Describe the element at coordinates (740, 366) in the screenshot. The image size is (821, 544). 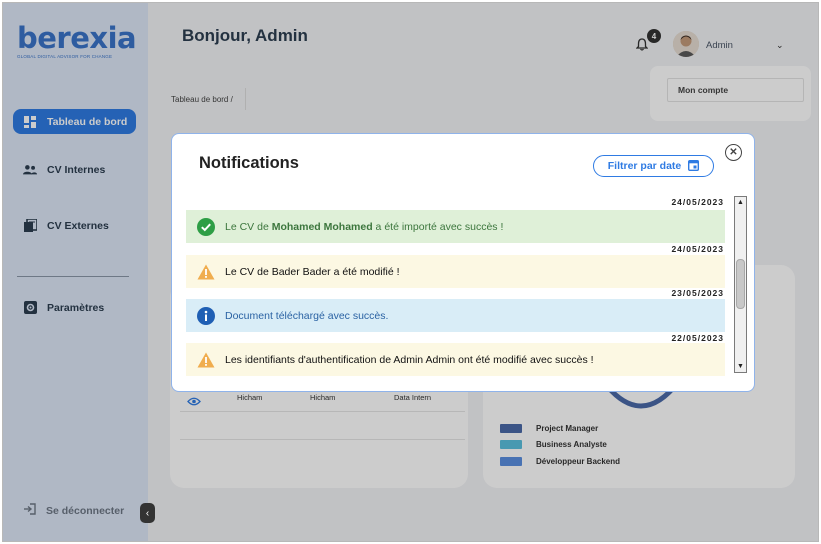
I see `scroll-down-icon: ▼` at that location.